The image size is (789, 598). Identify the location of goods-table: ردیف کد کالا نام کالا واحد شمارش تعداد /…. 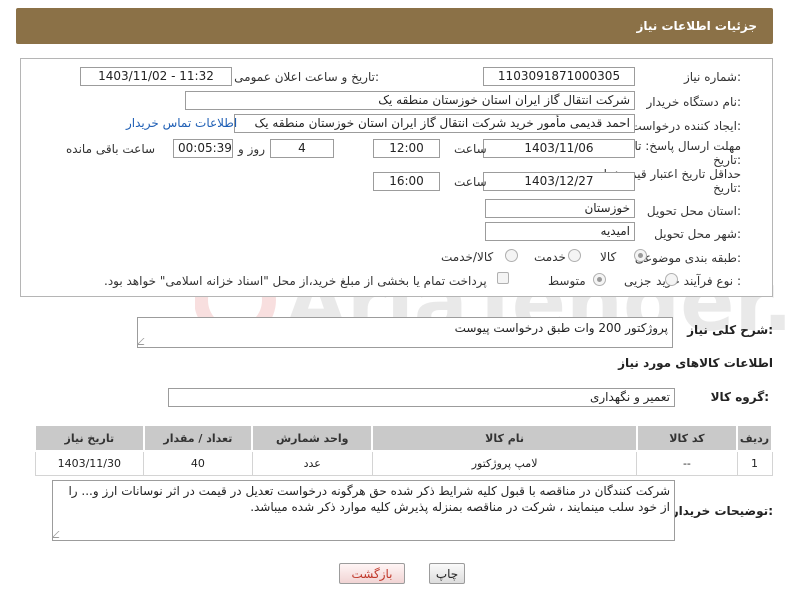
(403, 450).